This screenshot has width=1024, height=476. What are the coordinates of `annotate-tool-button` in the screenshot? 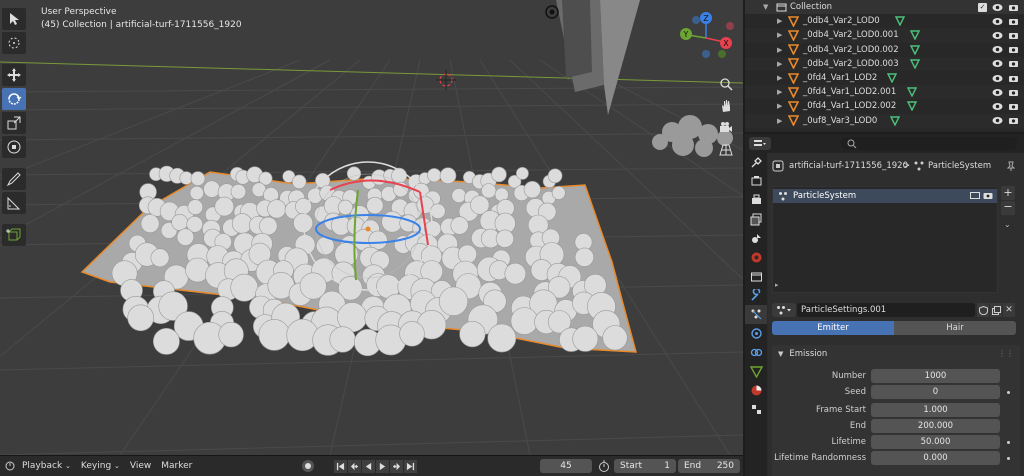 It's located at (14, 179).